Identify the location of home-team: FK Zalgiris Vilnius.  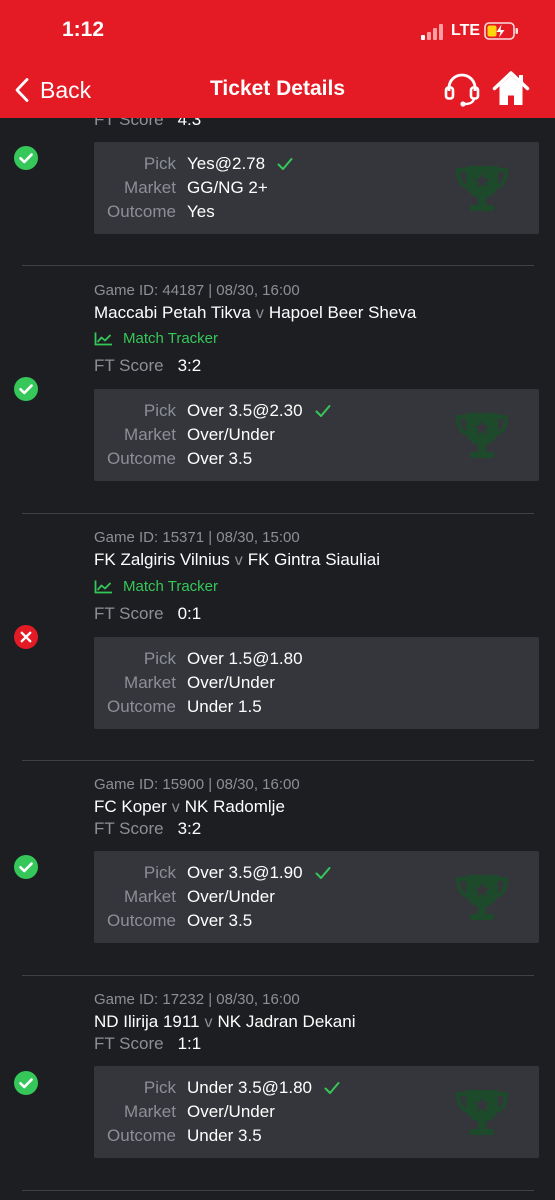
(162, 559).